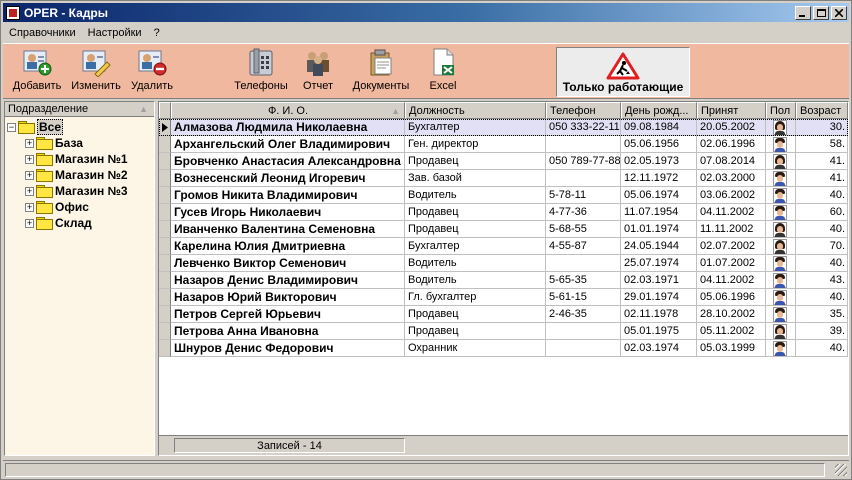 The image size is (852, 480). I want to click on cell-hired: 02.07.2002, so click(731, 246).